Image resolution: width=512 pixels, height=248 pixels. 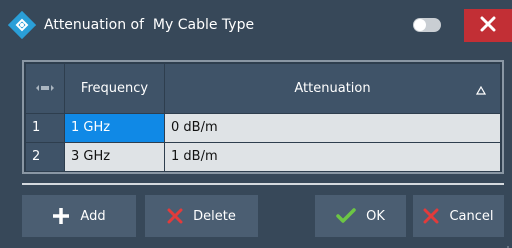 I want to click on cancel-x-icon, so click(x=431, y=216).